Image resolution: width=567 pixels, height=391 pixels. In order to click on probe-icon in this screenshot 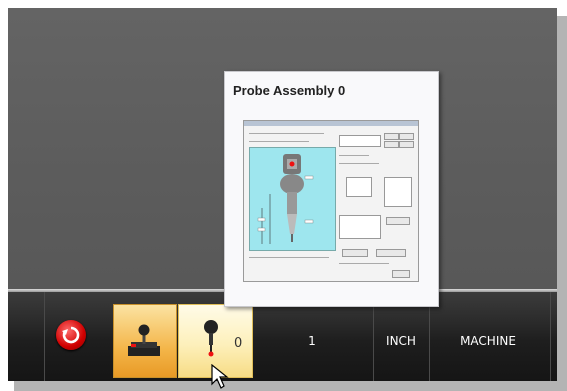, I will do `click(211, 338)`.